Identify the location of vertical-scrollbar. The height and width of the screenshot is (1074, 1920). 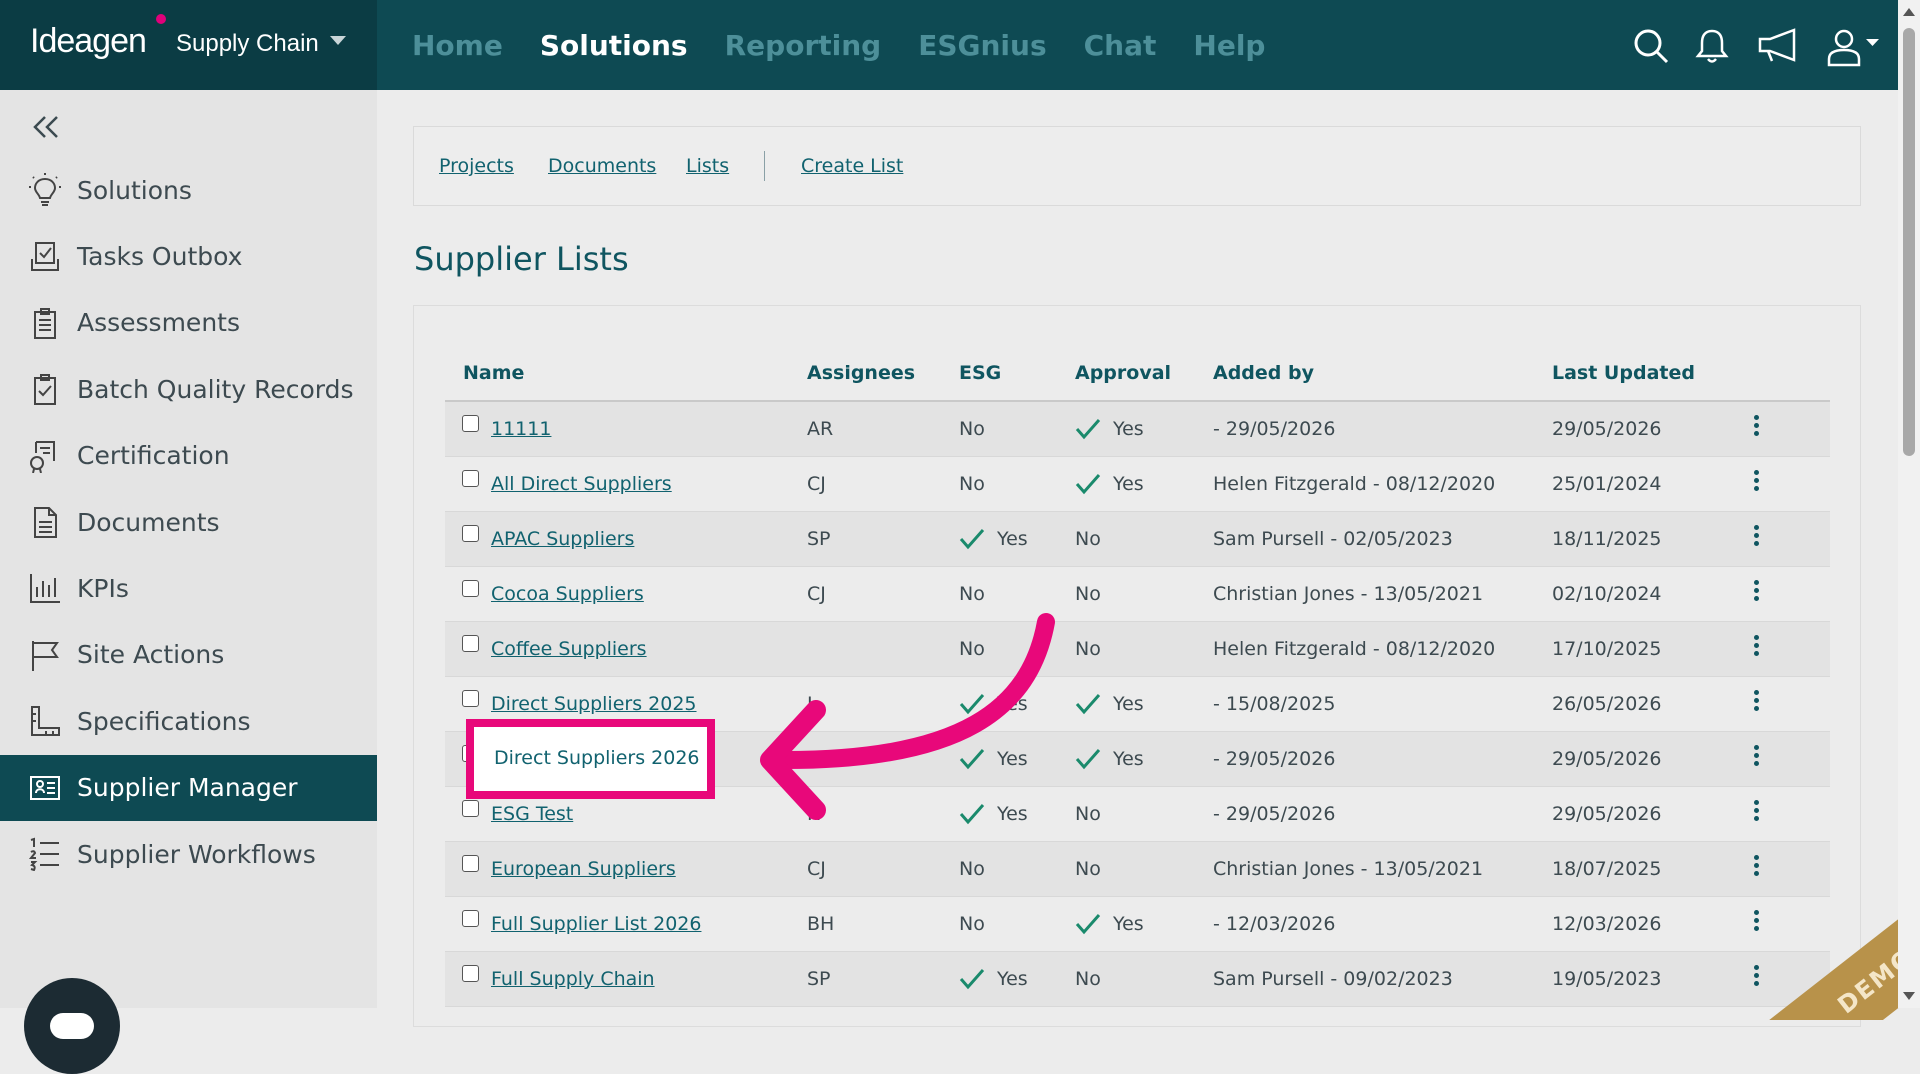
(1909, 504).